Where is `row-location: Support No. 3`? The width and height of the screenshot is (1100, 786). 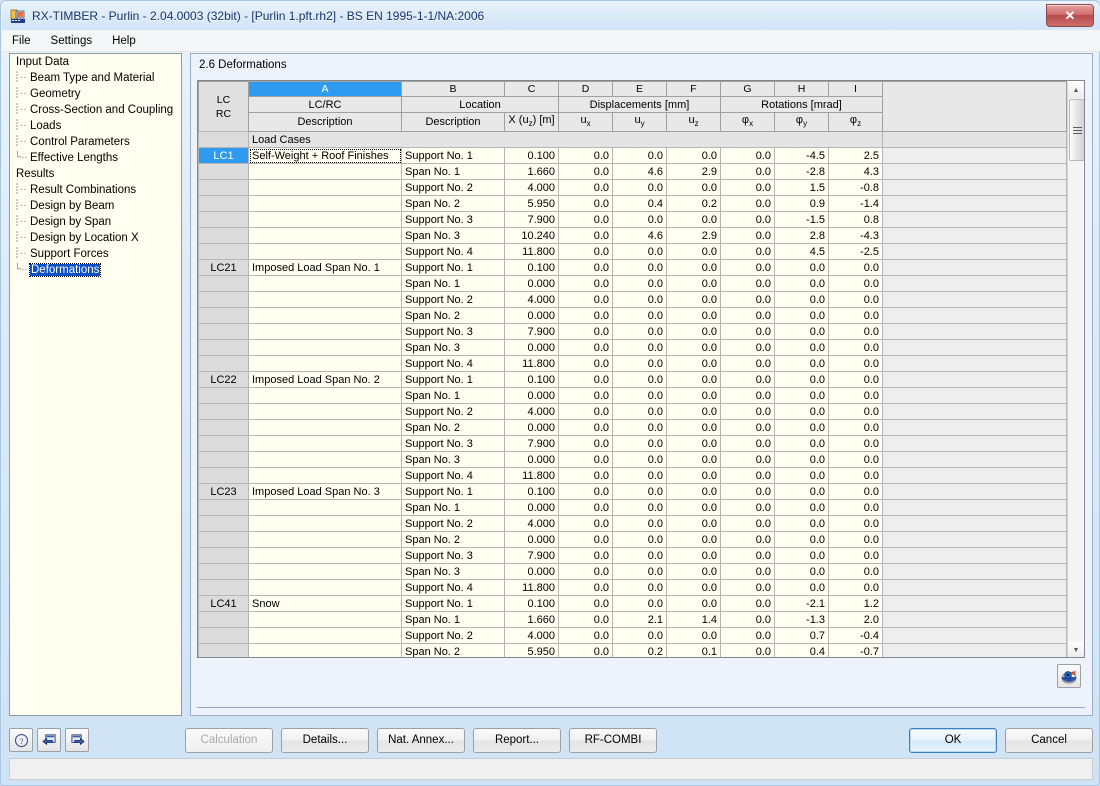
row-location: Support No. 3 is located at coordinates (453, 556).